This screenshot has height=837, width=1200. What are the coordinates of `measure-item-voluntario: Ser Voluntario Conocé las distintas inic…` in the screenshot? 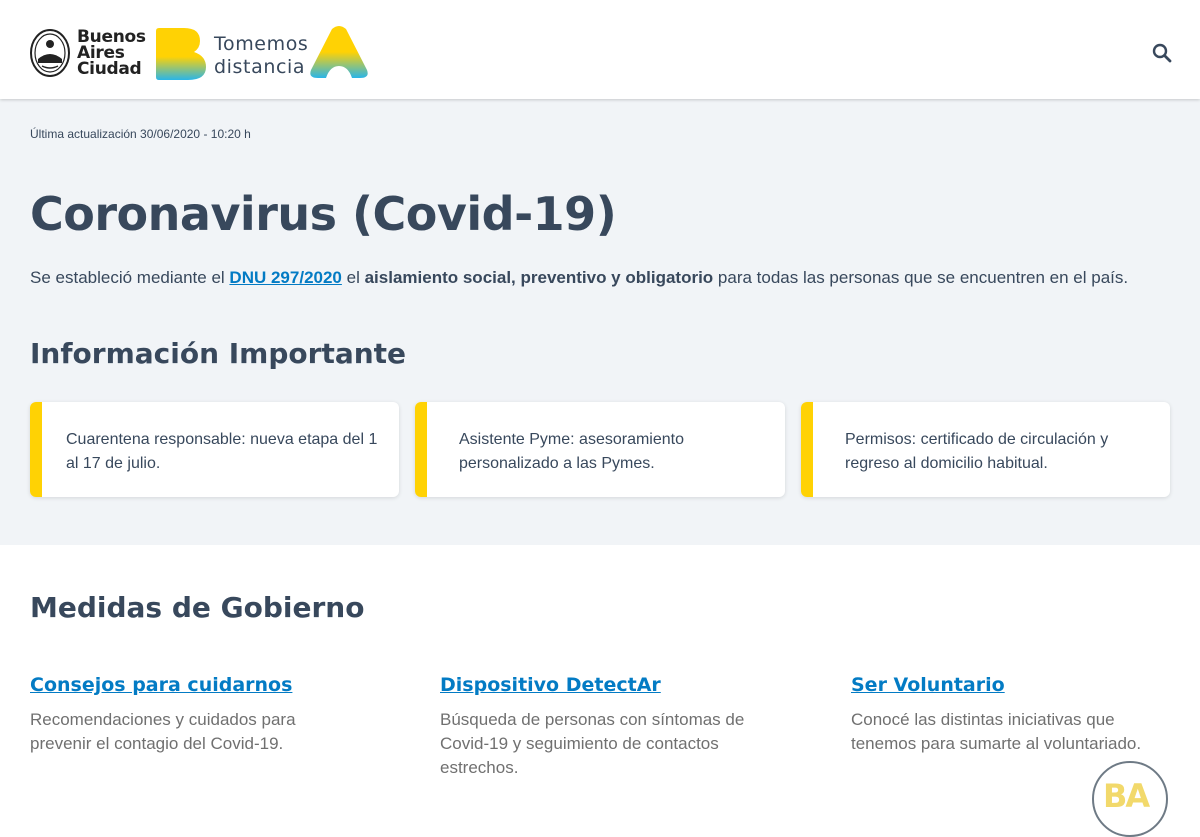 It's located at (1006, 714).